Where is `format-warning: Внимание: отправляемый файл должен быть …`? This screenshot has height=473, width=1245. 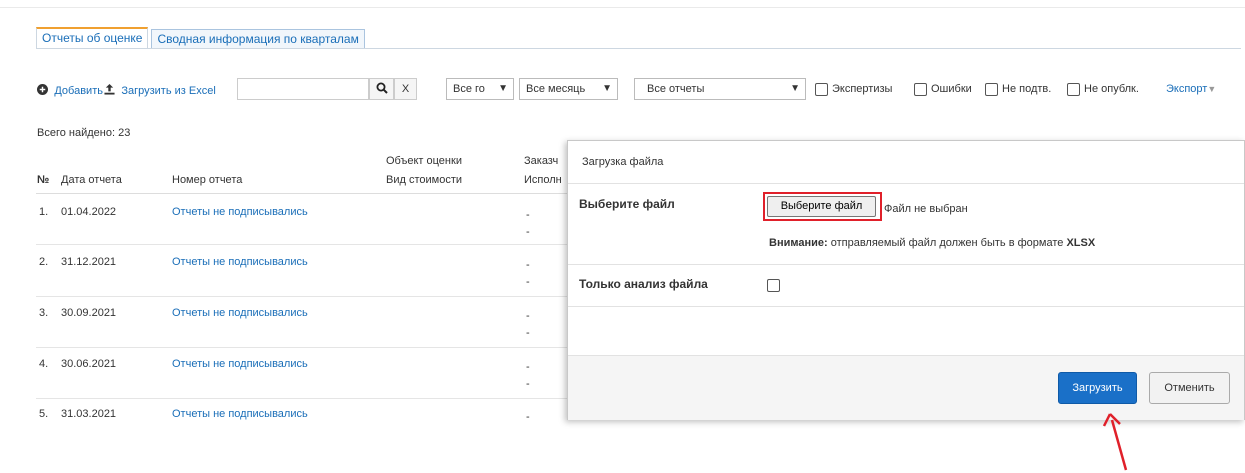 format-warning: Внимание: отправляемый файл должен быть … is located at coordinates (932, 243).